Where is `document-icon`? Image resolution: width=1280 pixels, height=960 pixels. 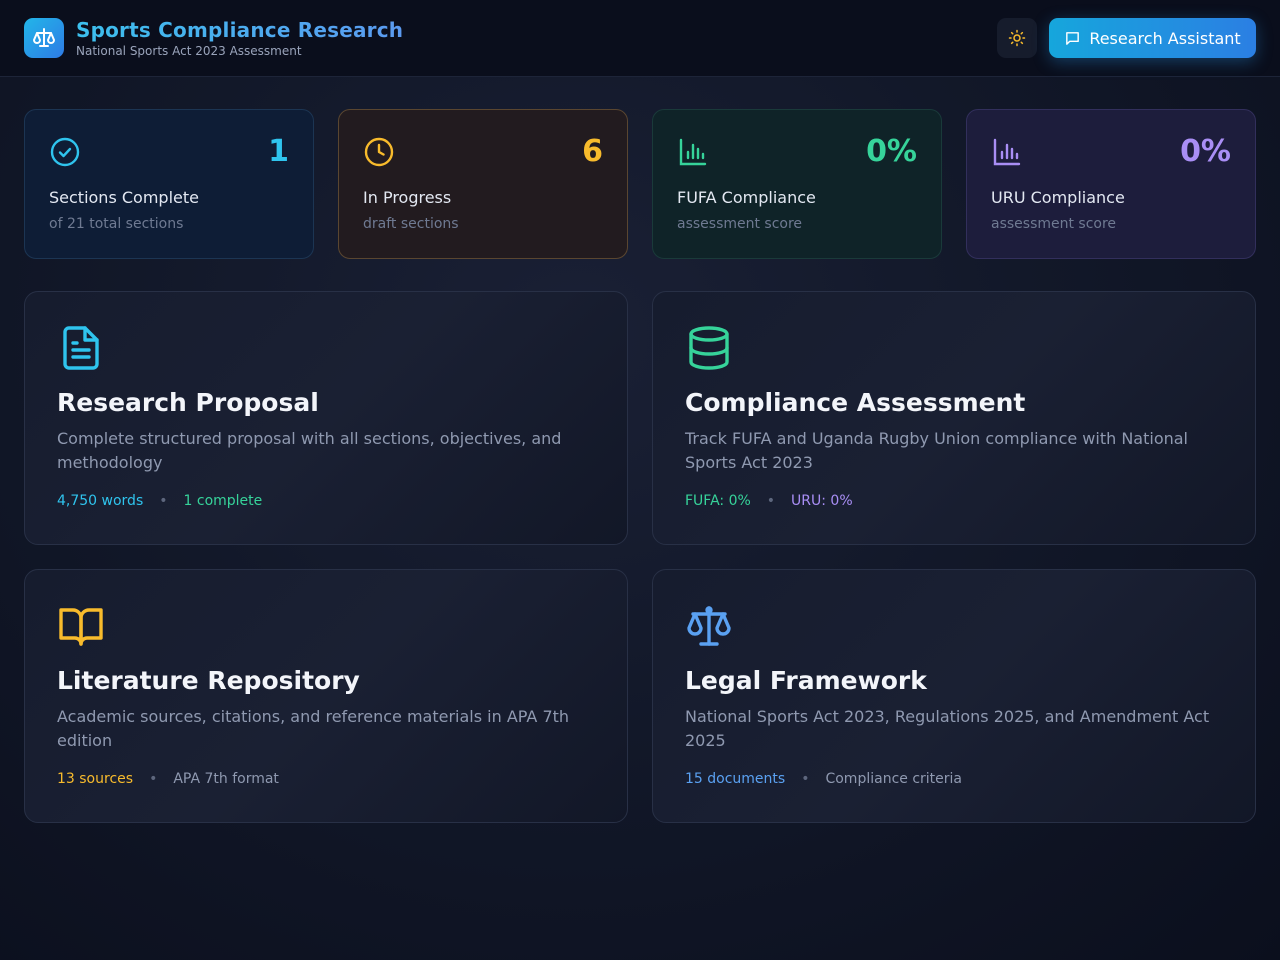 document-icon is located at coordinates (81, 348).